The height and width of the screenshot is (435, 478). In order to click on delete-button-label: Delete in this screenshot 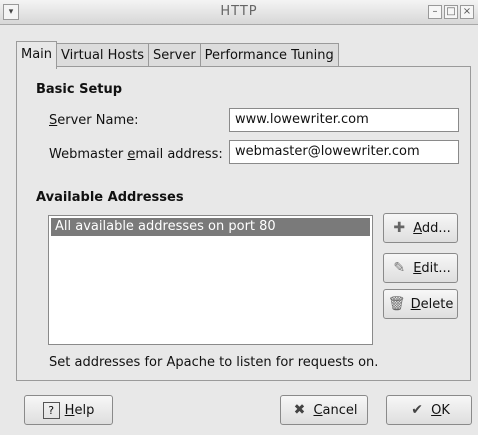, I will do `click(432, 304)`.